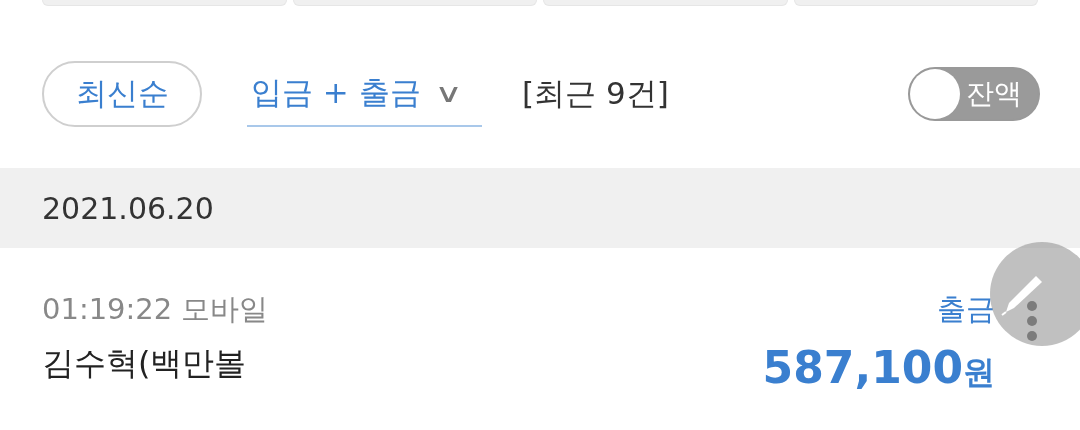  What do you see at coordinates (128, 208) in the screenshot?
I see `date-text: 2021.06.20` at bounding box center [128, 208].